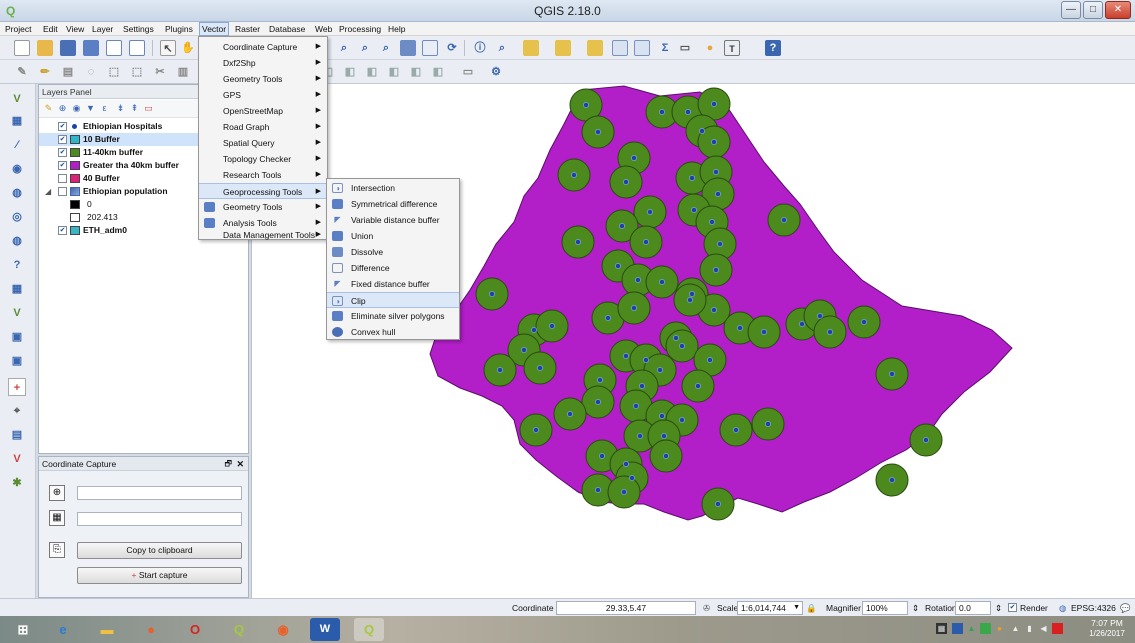  What do you see at coordinates (372, 72) in the screenshot?
I see `label-show-icon: ◧` at bounding box center [372, 72].